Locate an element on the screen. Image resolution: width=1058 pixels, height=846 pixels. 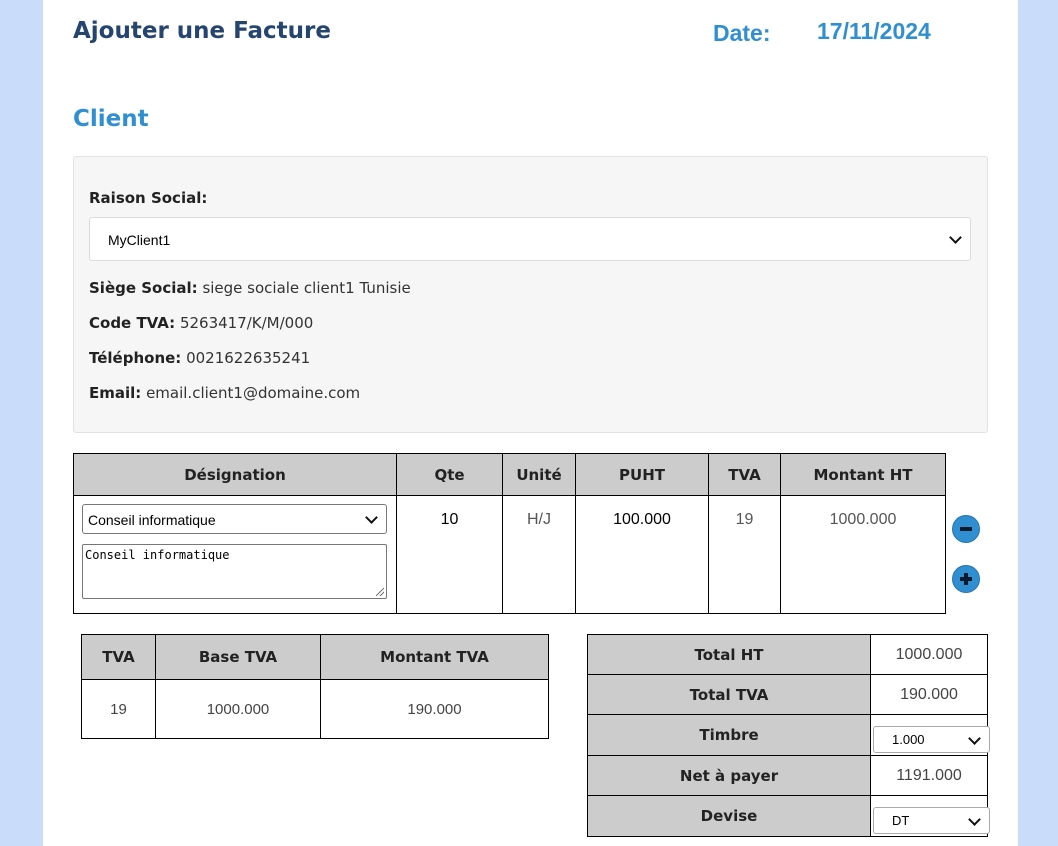
total-ht-row: Total HT 1000.000 is located at coordinates (787, 654).